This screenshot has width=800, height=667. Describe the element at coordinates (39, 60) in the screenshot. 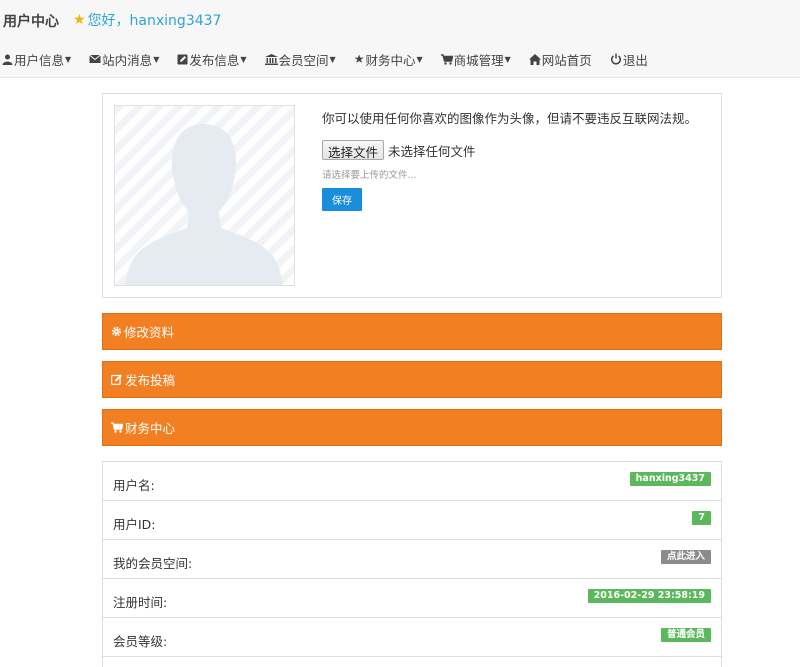

I see `nav-label: 用户信息` at that location.